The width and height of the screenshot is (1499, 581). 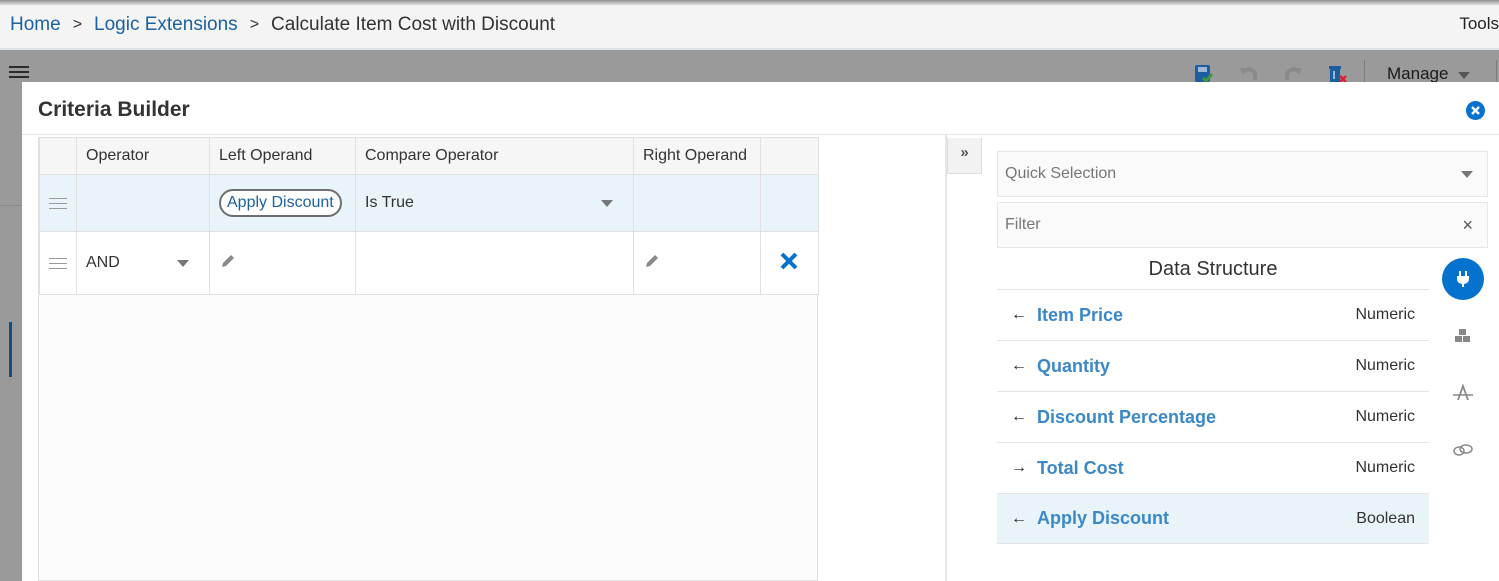 What do you see at coordinates (494, 263) in the screenshot?
I see `compare-operator-cell` at bounding box center [494, 263].